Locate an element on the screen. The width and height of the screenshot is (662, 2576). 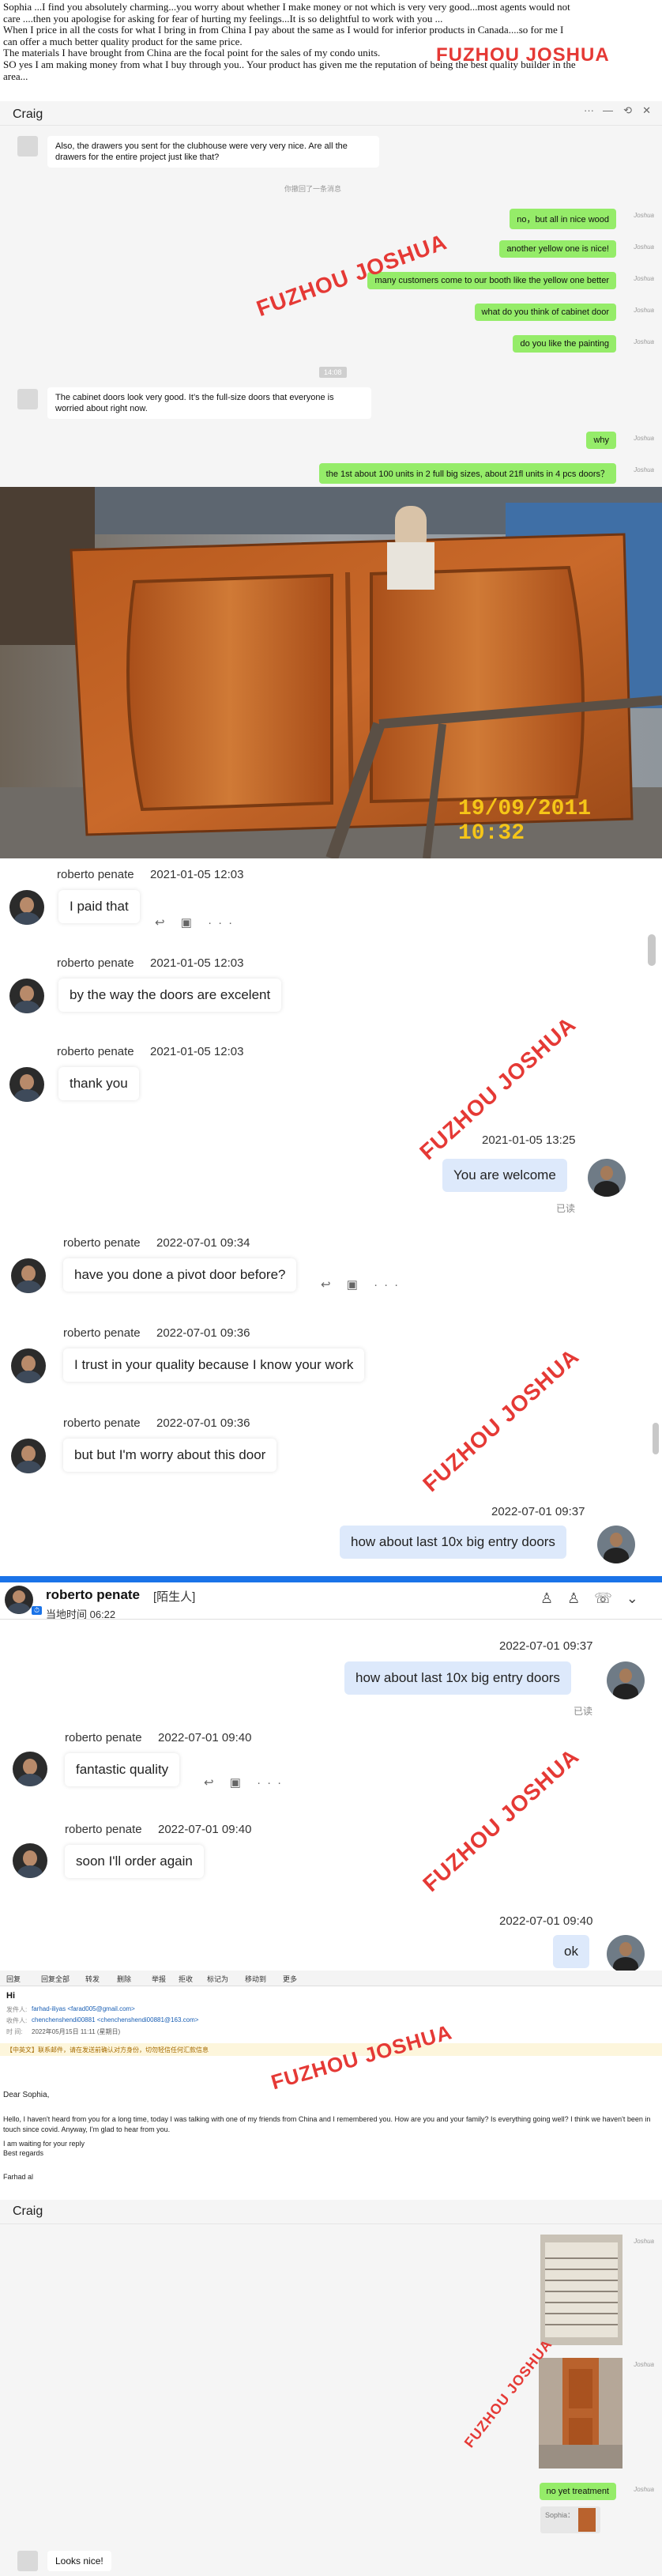
time-chip: 14:08 is located at coordinates (333, 372).